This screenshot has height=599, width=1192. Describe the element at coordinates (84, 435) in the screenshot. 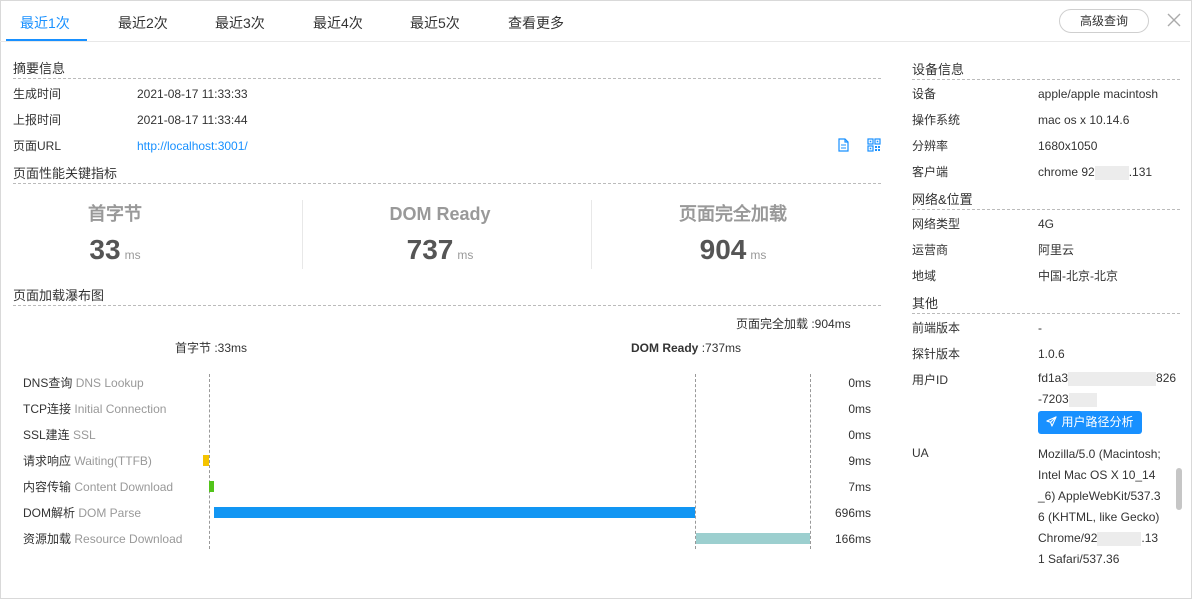

I see `waterfall-row-en: SSL` at that location.